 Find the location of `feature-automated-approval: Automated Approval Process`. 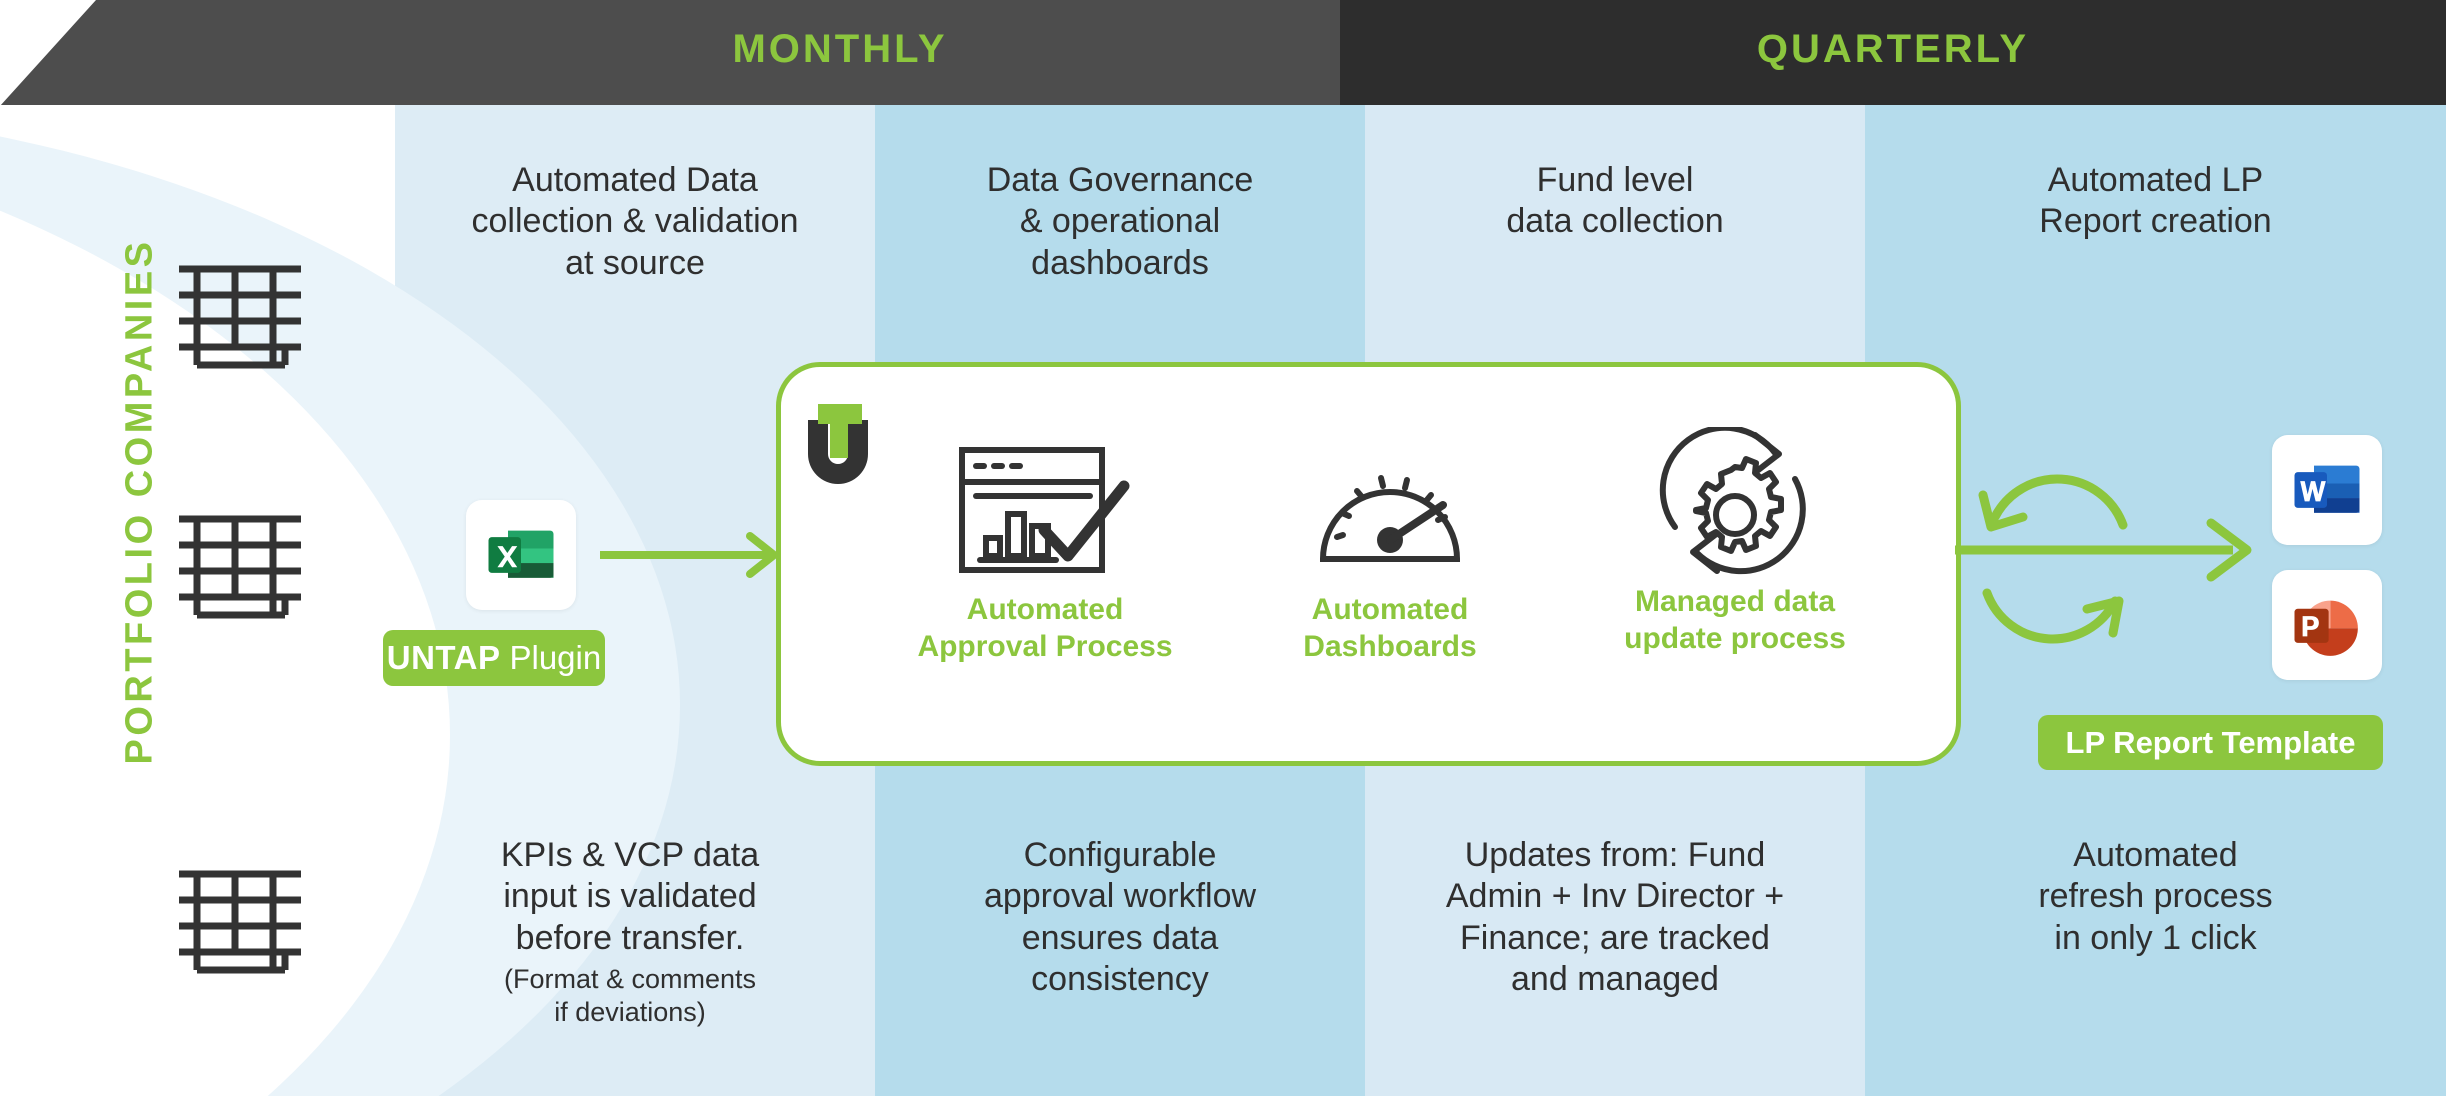

feature-automated-approval: Automated Approval Process is located at coordinates (1045, 552).